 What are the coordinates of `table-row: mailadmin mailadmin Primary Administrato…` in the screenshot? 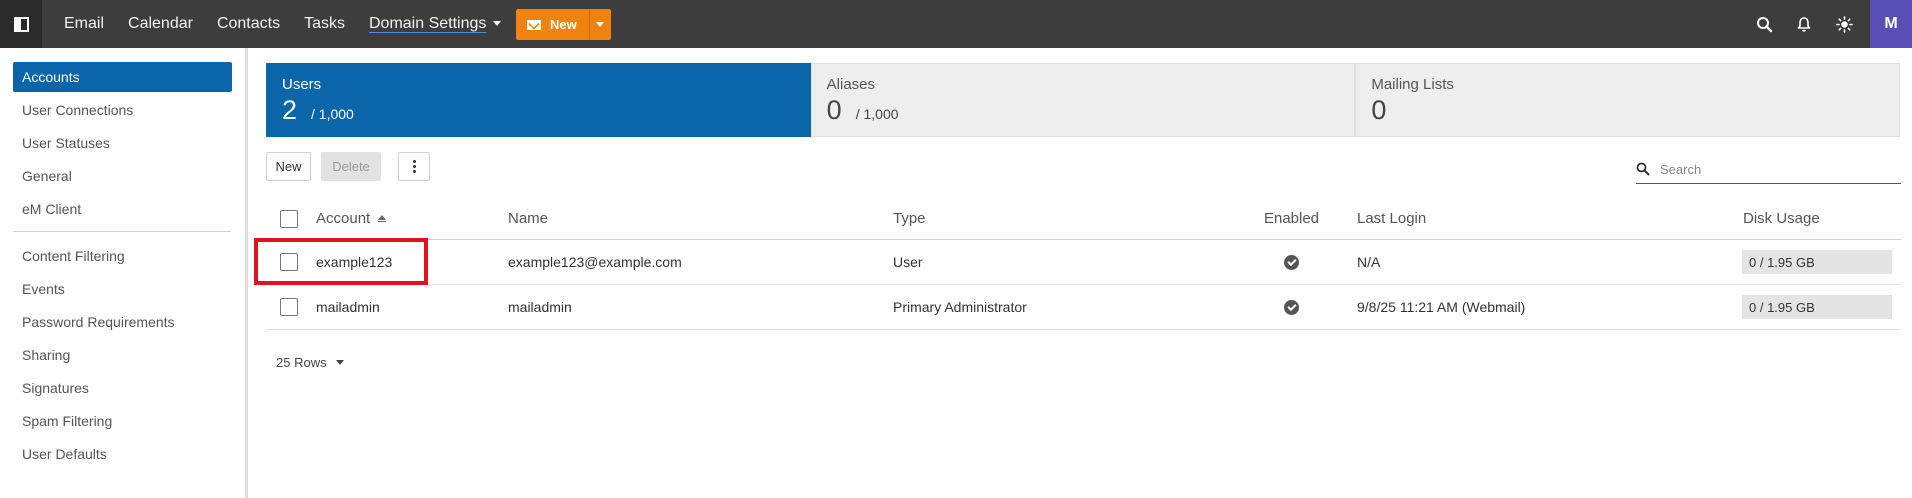 It's located at (1083, 307).